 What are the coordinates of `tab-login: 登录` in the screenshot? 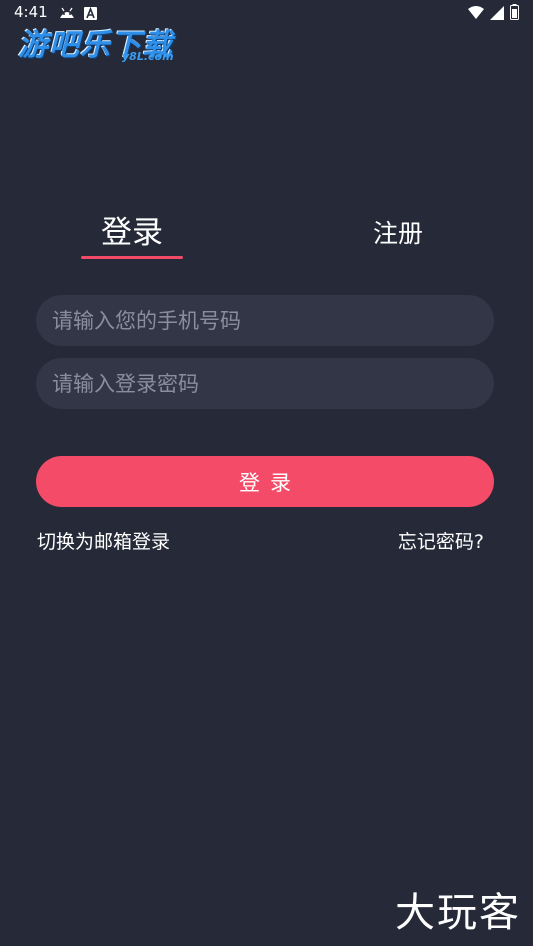 It's located at (132, 234).